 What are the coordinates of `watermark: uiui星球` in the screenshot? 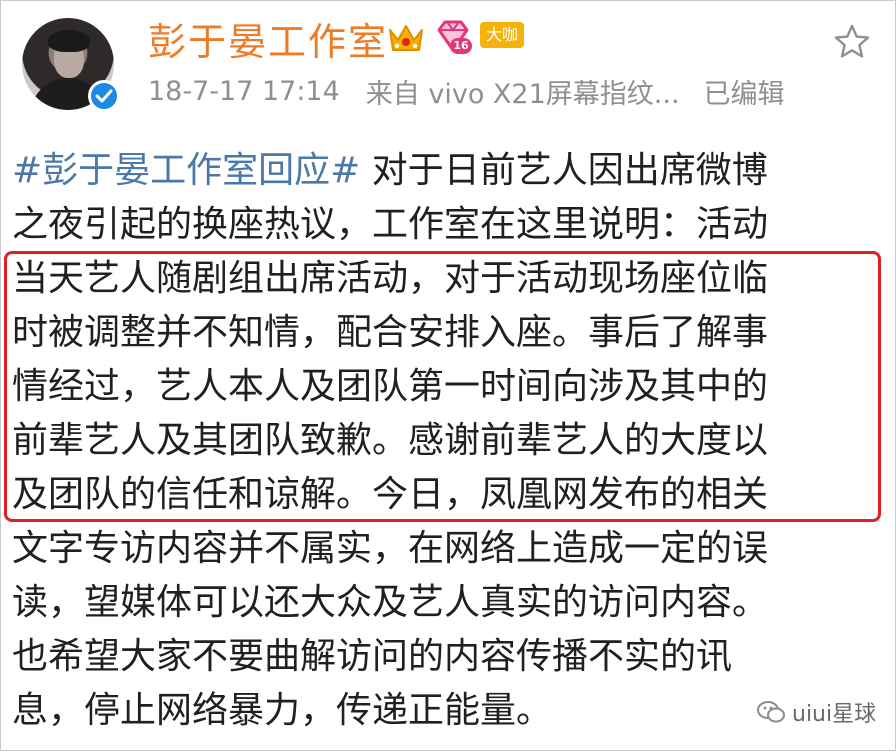 It's located at (816, 712).